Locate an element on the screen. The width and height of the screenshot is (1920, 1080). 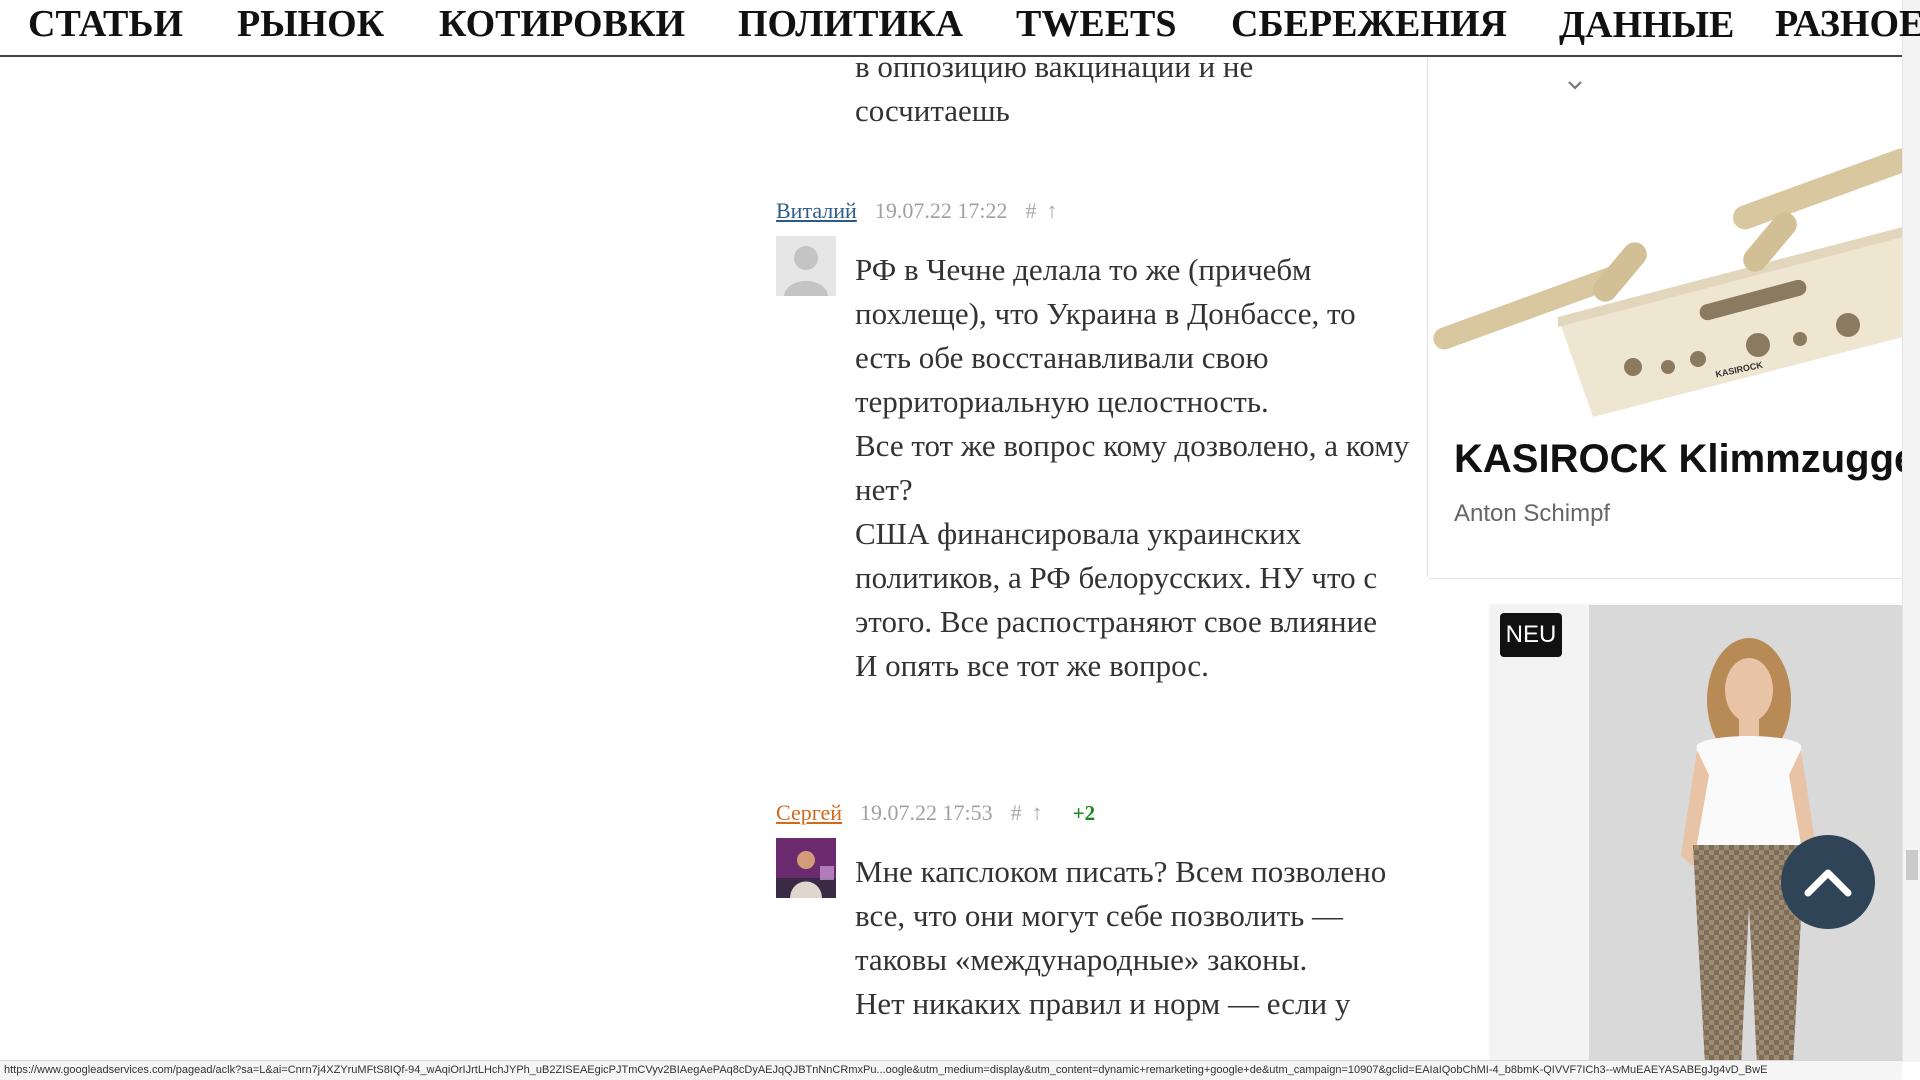
nav-item-politics: ПОЛИТИКА is located at coordinates (850, 24).